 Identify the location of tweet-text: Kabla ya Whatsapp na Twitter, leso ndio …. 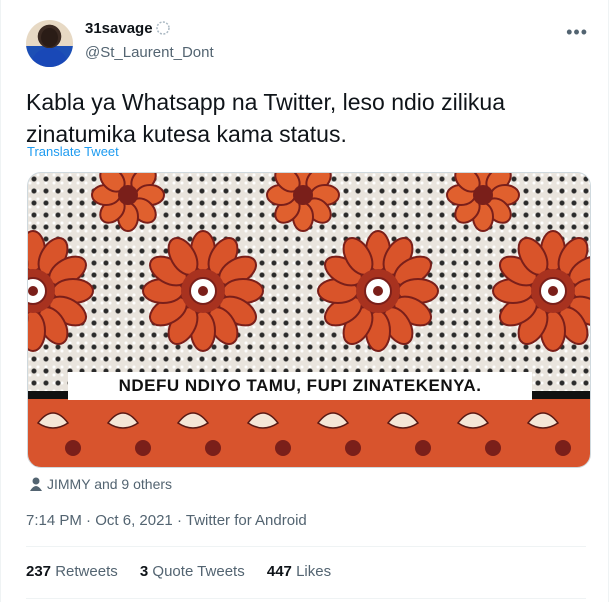
(306, 118).